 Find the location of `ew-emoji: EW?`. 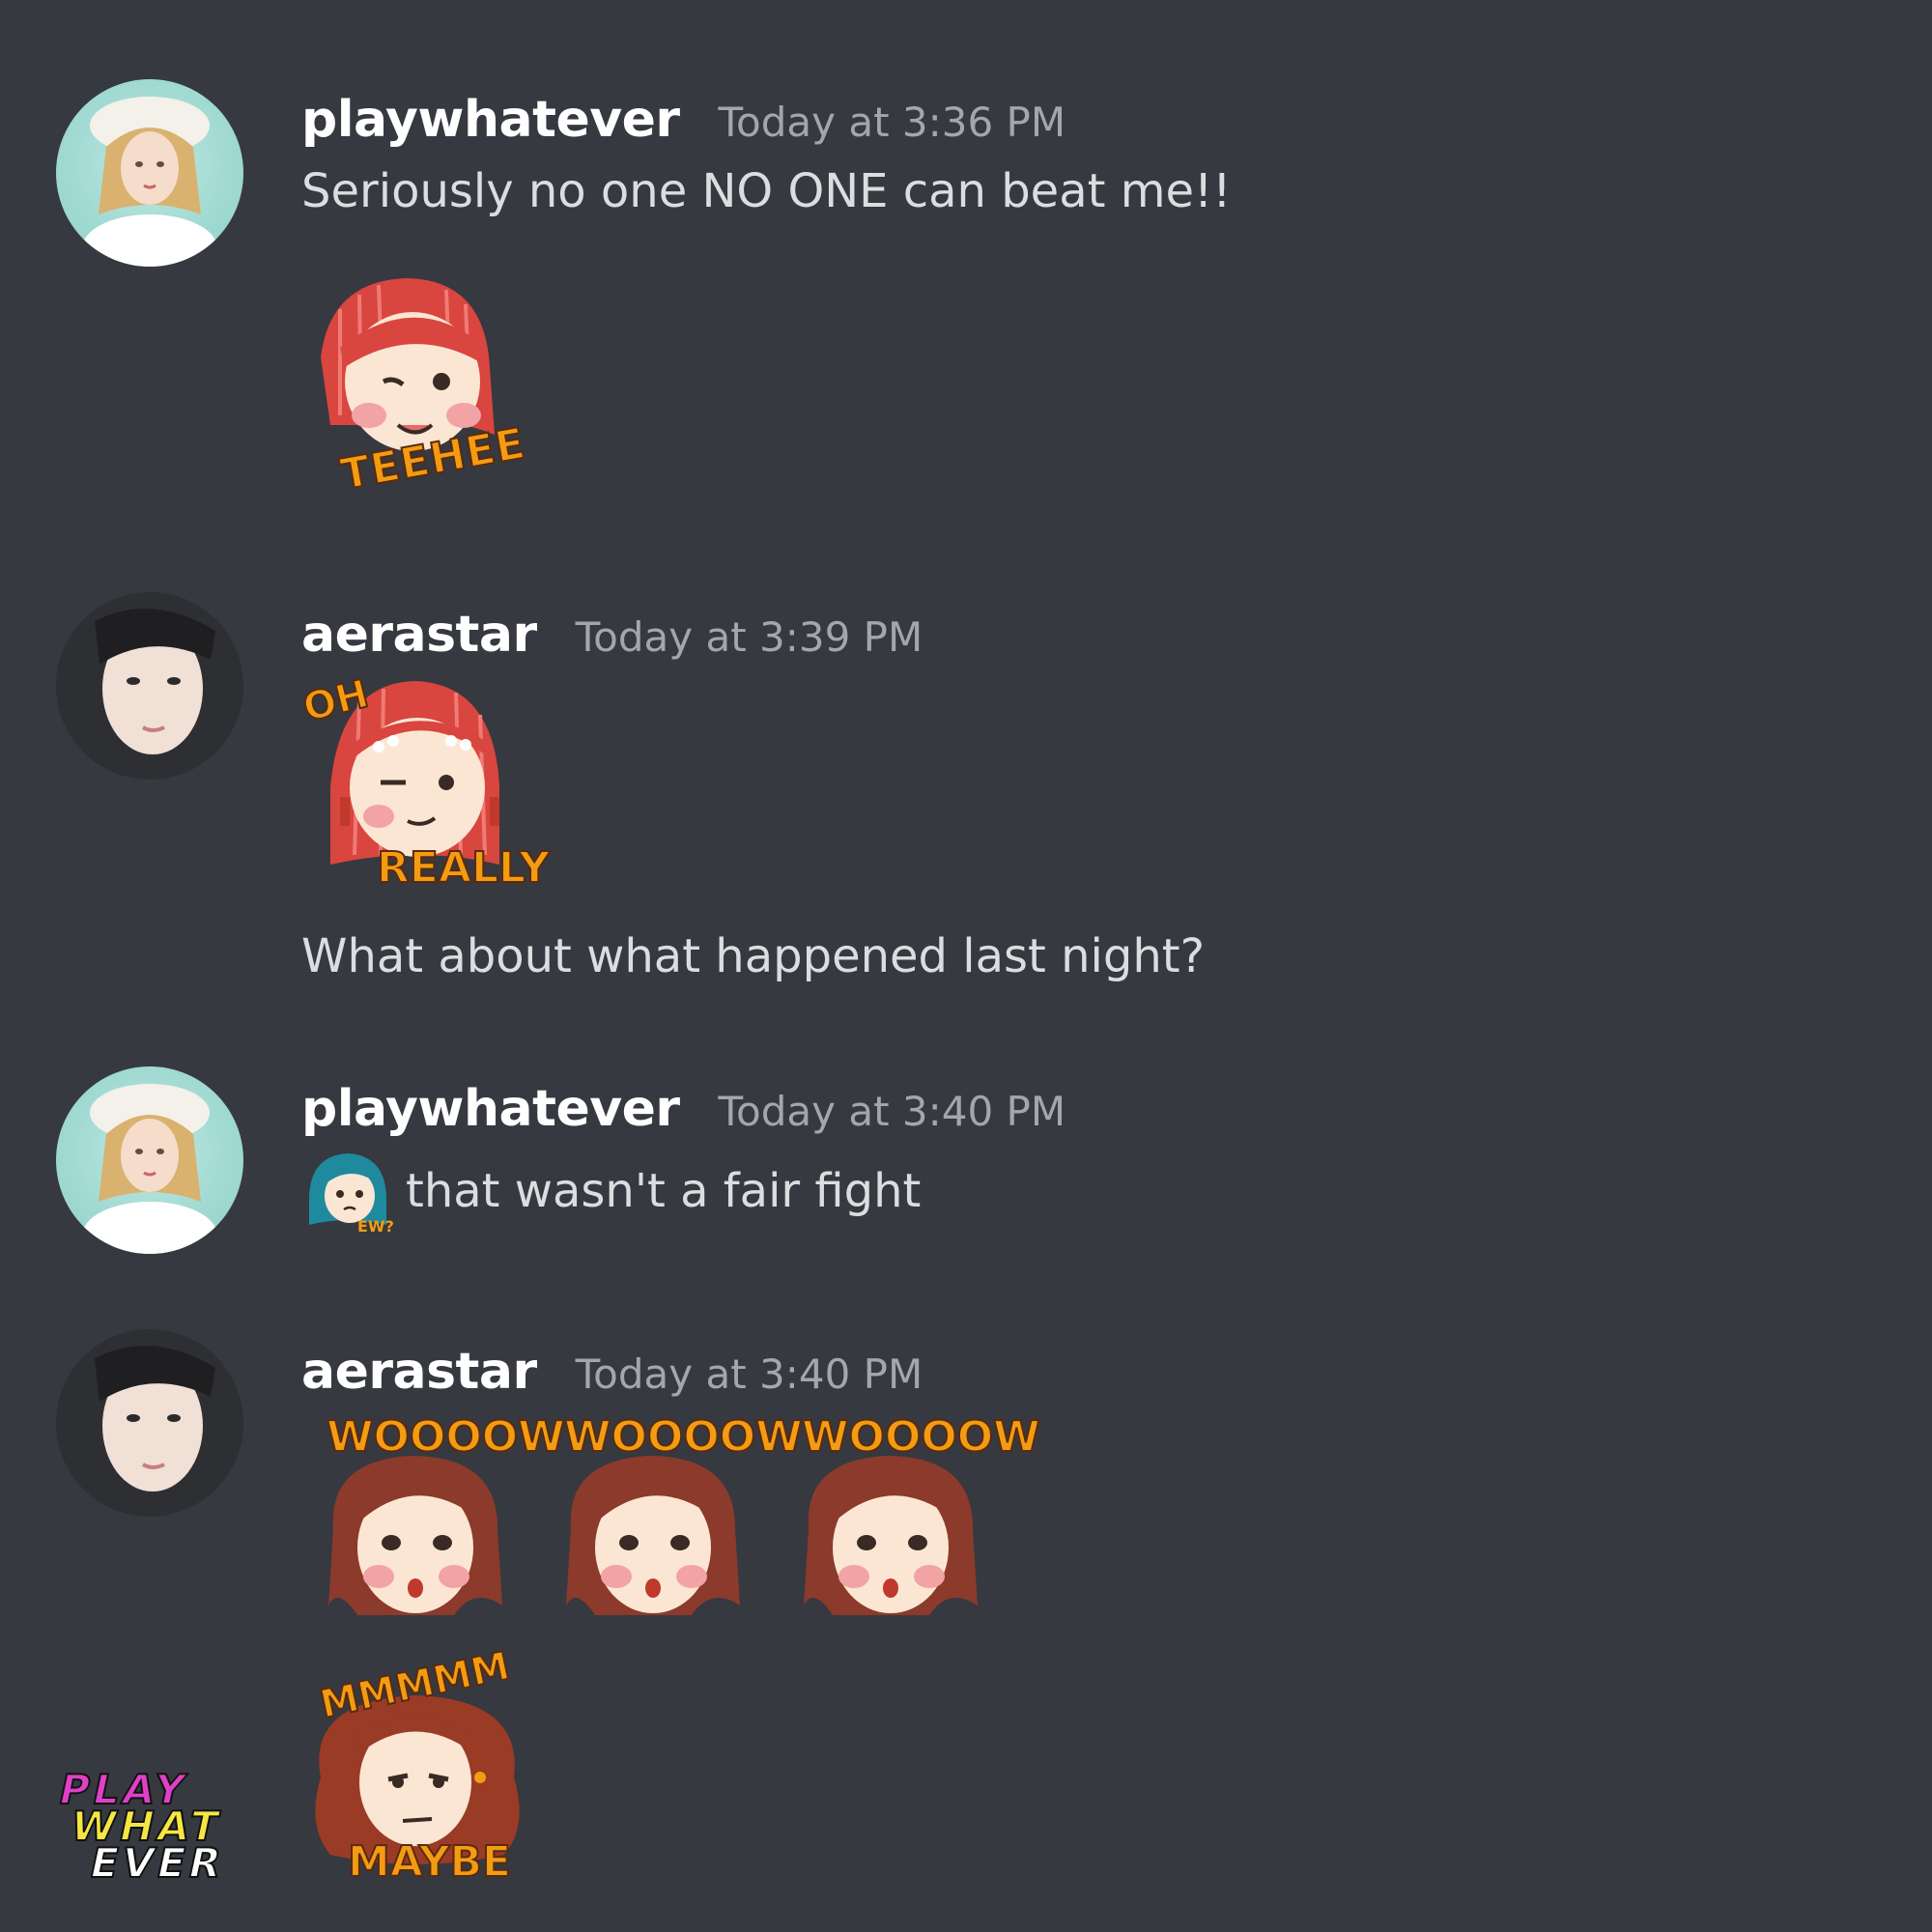

ew-emoji: EW? is located at coordinates (347, 1194).